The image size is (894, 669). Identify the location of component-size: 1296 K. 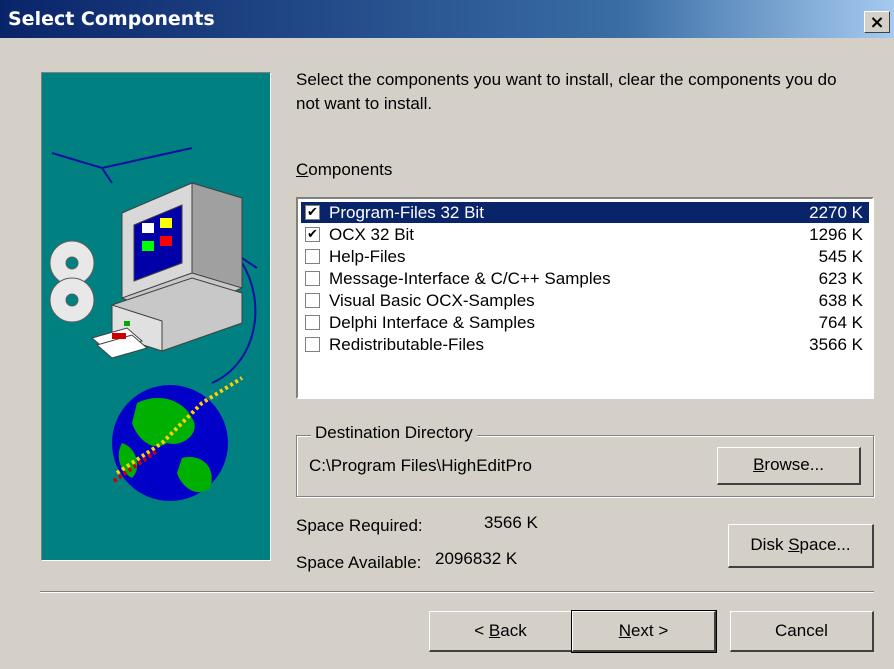
(836, 234).